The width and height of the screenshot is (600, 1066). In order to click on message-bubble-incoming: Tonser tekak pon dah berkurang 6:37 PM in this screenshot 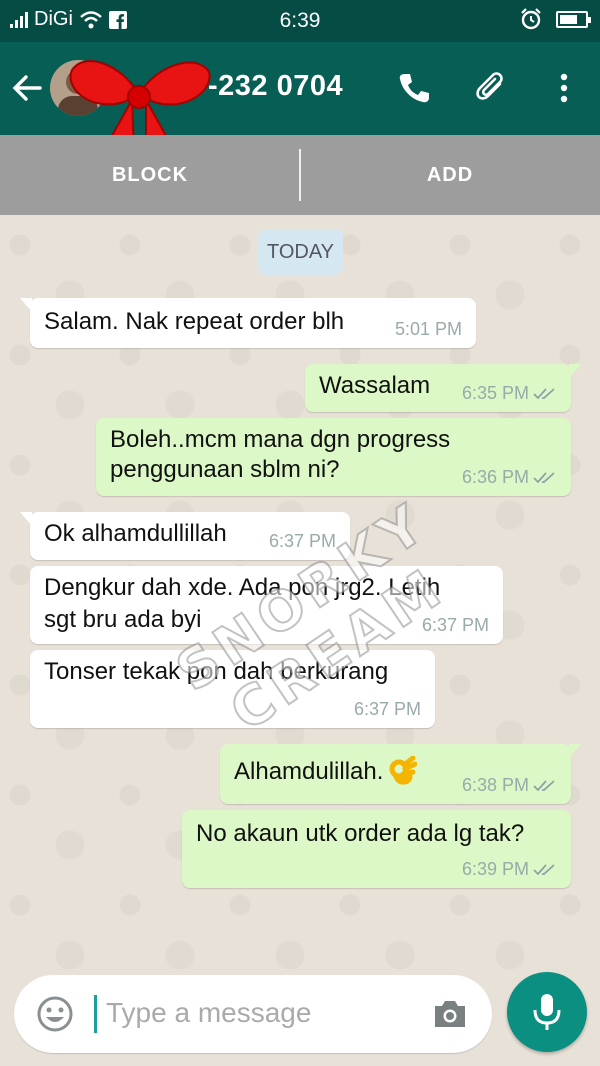, I will do `click(232, 689)`.